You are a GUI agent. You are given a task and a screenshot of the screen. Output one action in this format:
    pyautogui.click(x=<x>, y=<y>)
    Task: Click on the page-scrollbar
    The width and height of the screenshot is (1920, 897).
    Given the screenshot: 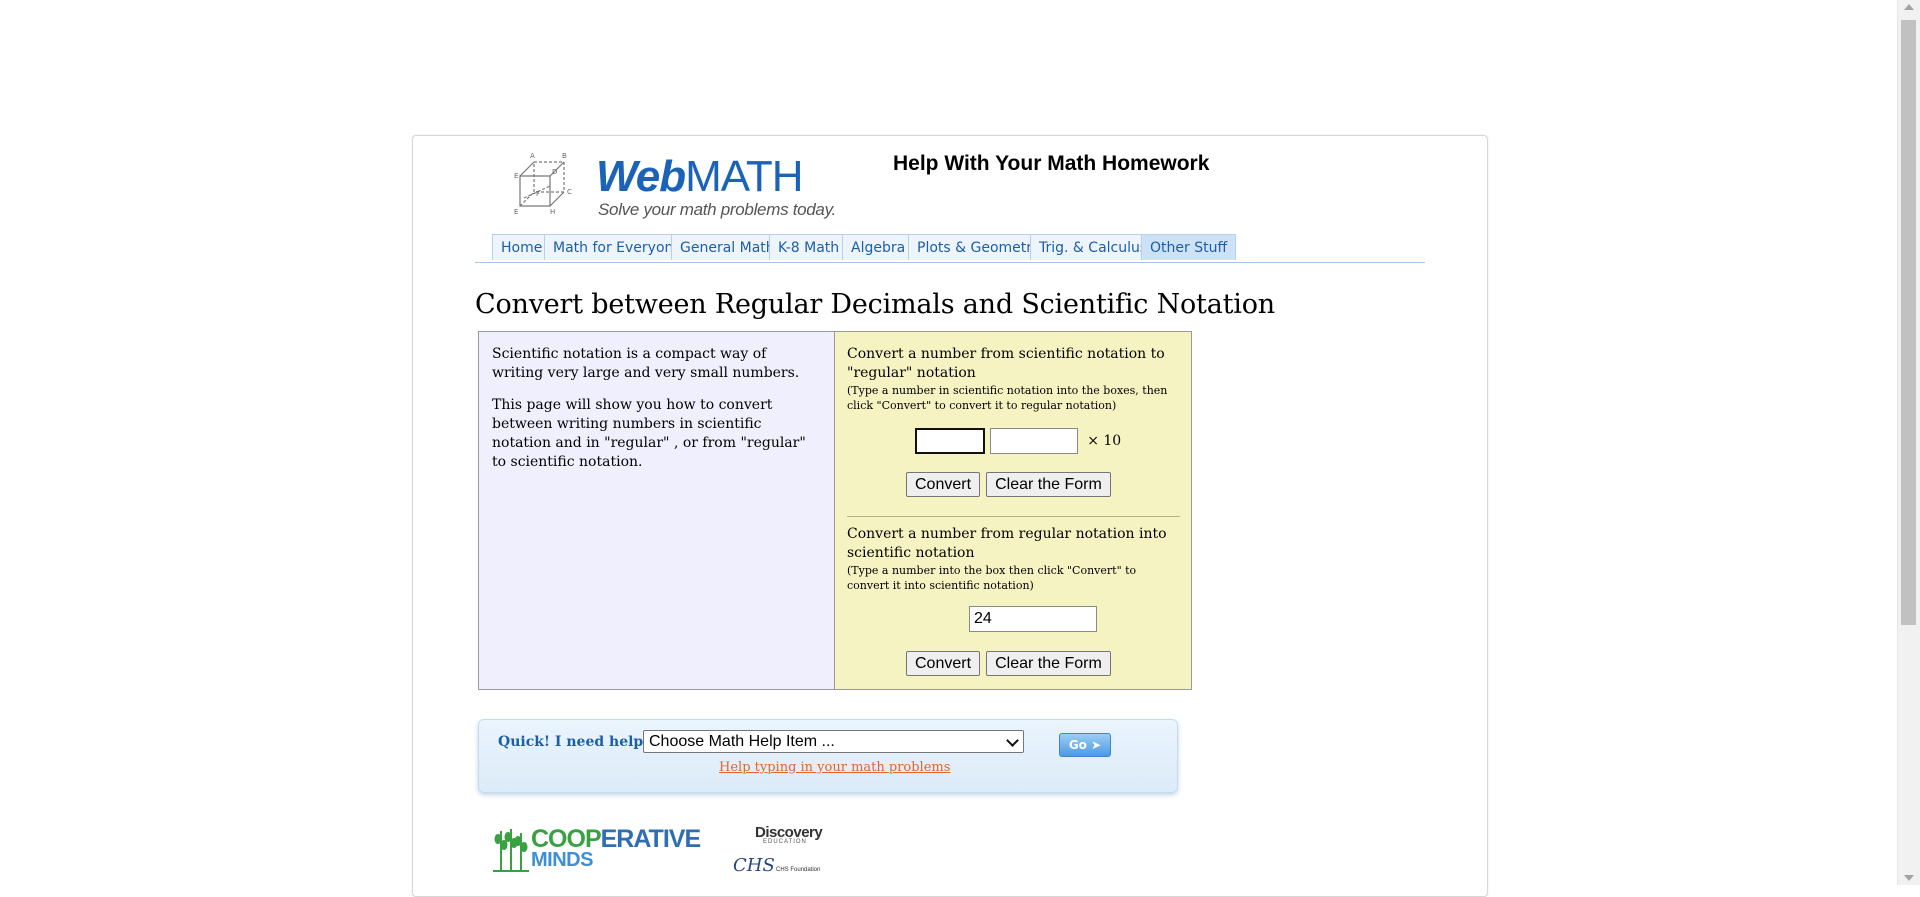 What is the action you would take?
    pyautogui.click(x=1908, y=442)
    